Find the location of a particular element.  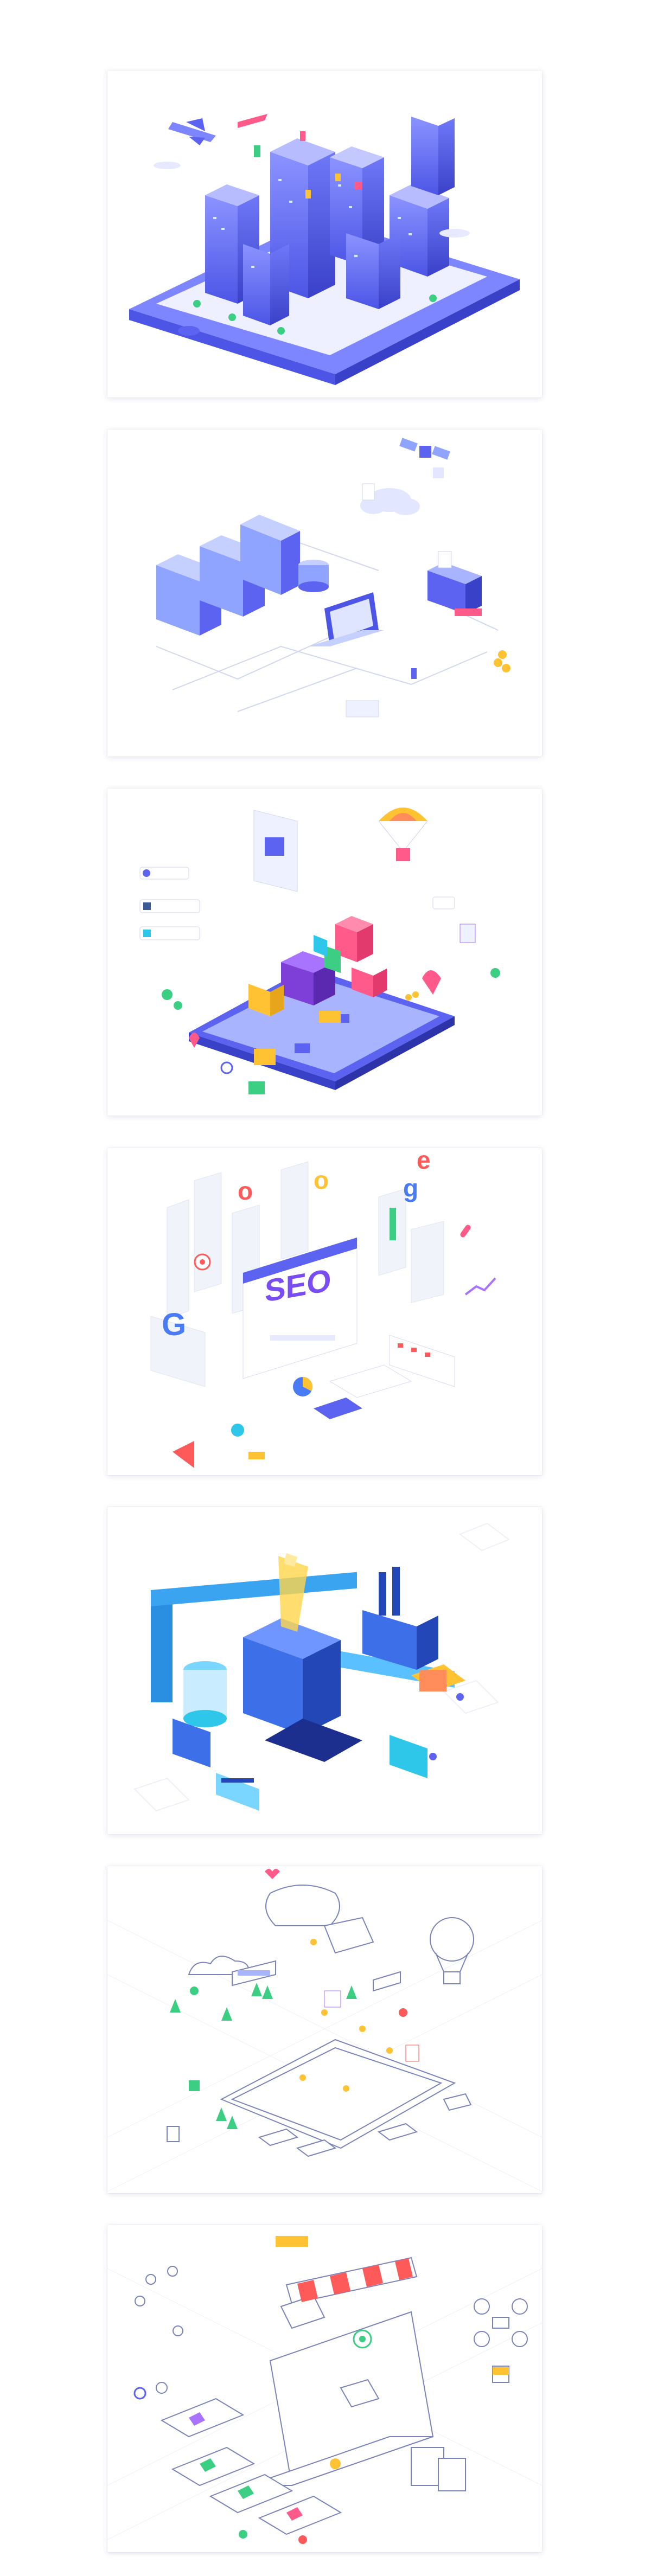

illustration-card-4: G o o g e SEO is located at coordinates (324, 1311).